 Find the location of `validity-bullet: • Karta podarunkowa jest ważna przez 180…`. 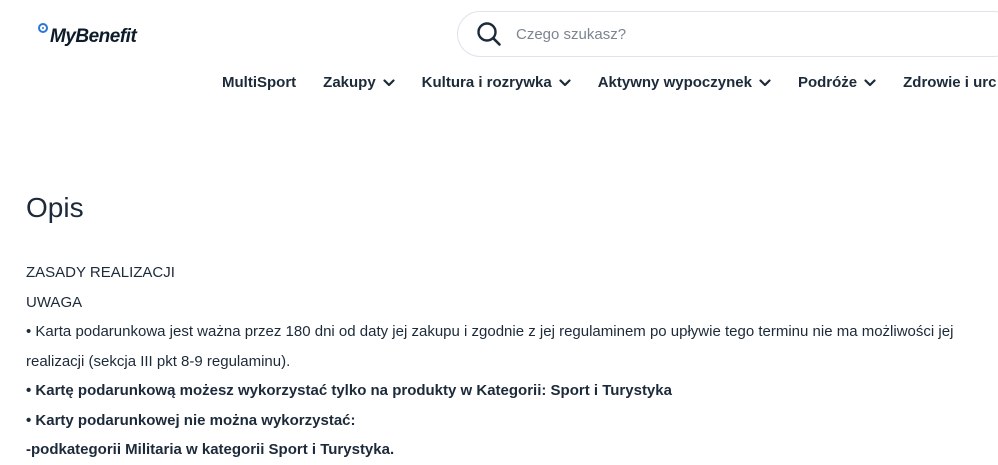

validity-bullet: • Karta podarunkowa jest ważna przez 180… is located at coordinates (490, 346).